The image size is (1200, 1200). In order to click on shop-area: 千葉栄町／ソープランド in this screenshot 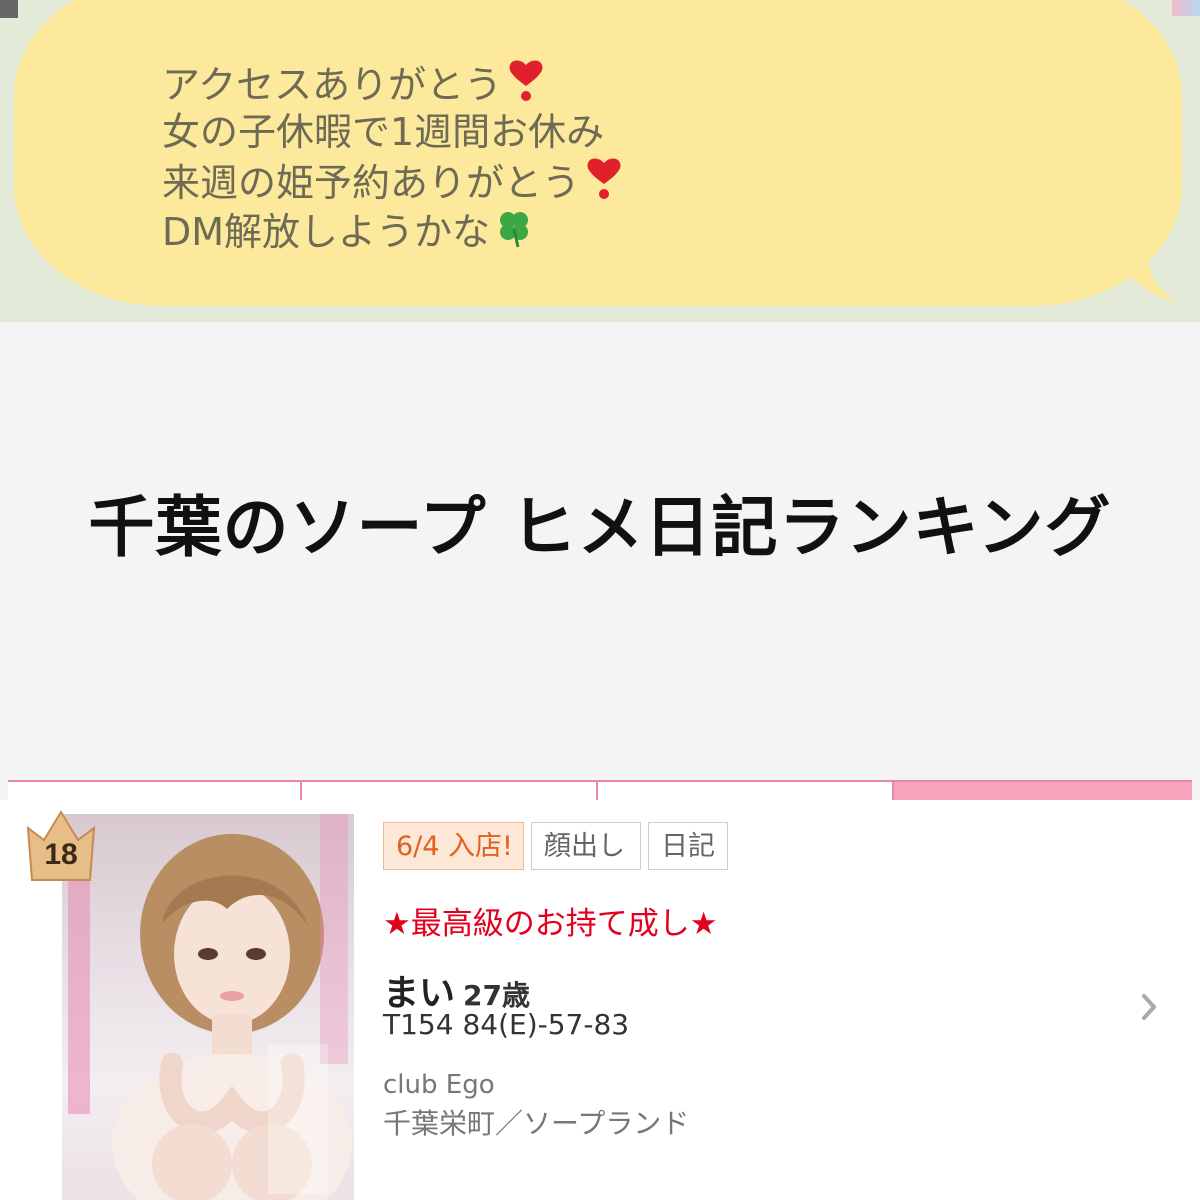, I will do `click(536, 1123)`.